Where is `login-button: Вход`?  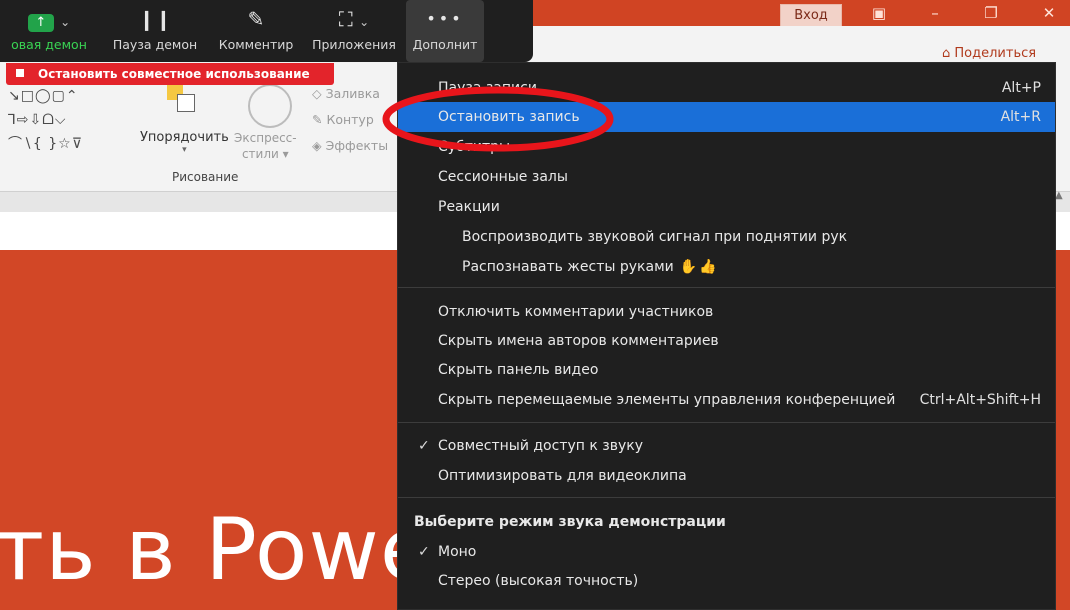
login-button: Вход is located at coordinates (811, 15).